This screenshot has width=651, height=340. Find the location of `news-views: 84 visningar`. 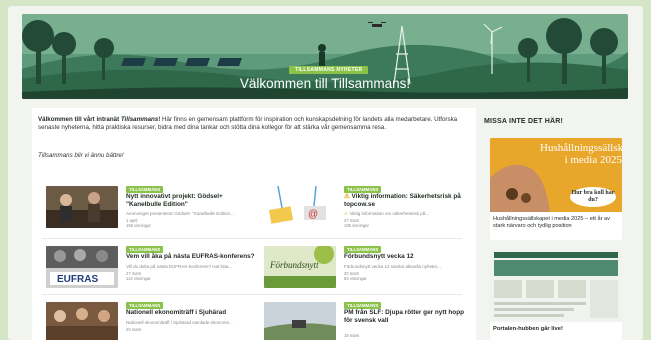

news-views: 84 visningar is located at coordinates (355, 278).